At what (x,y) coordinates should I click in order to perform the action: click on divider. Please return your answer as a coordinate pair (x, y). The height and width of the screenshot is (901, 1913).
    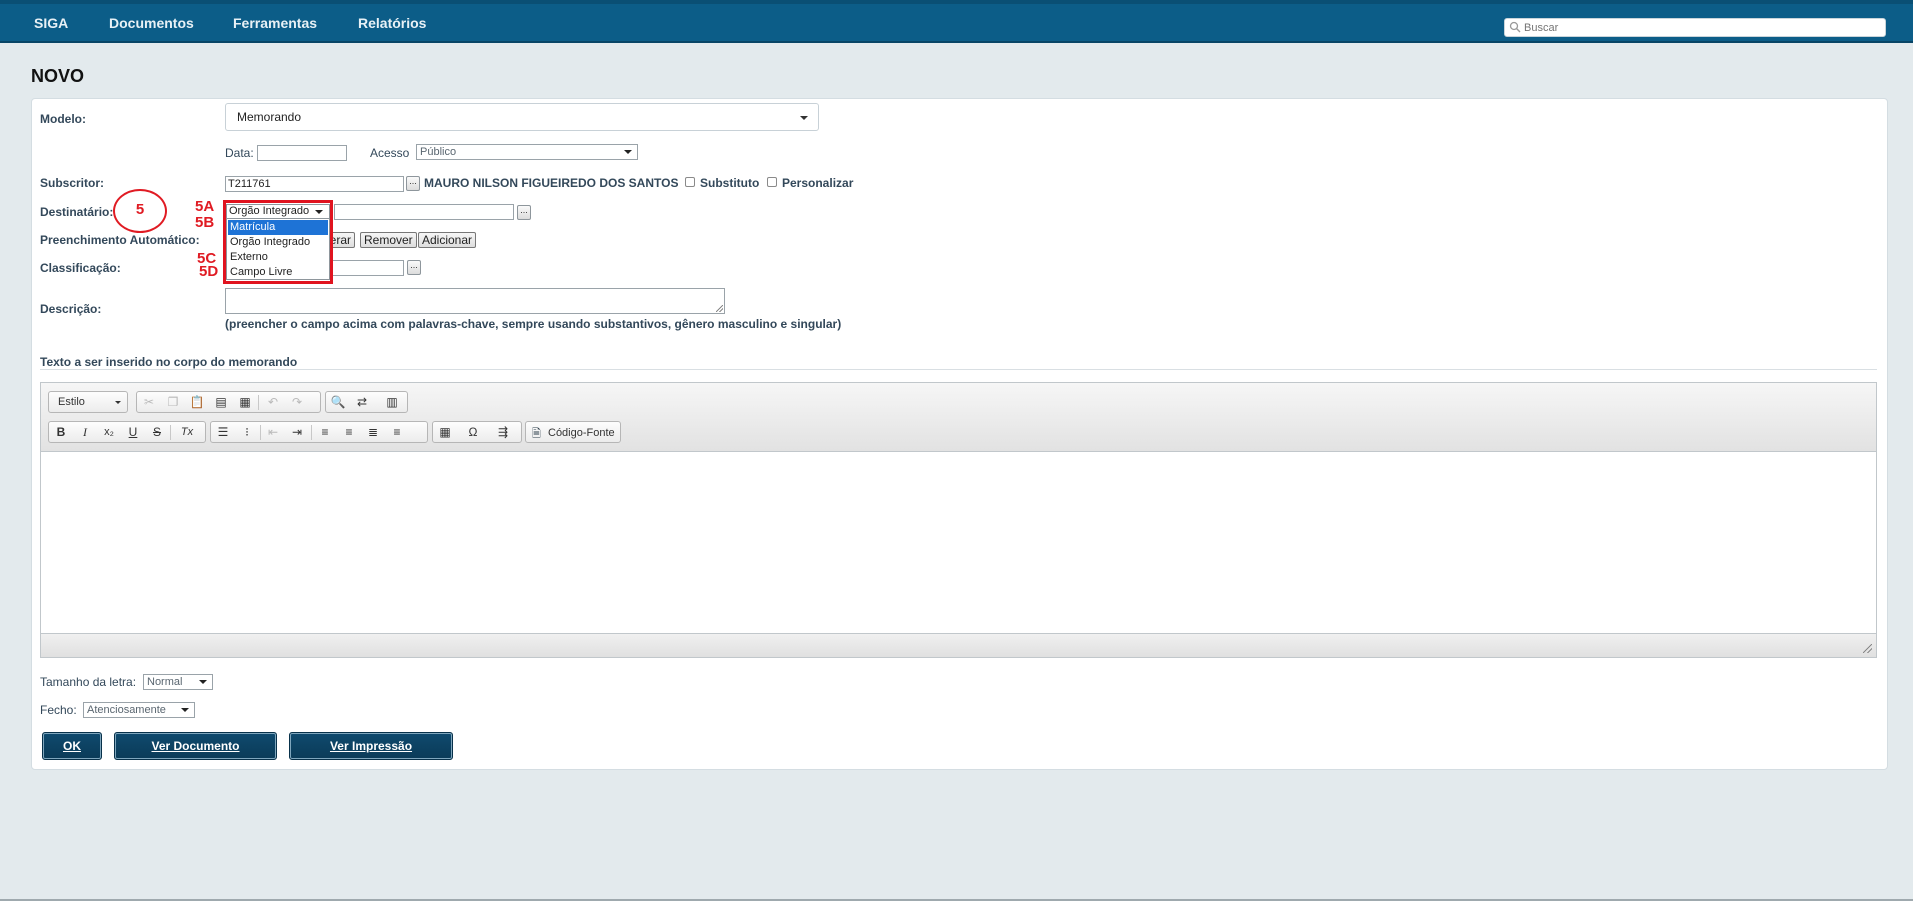
    Looking at the image, I should click on (958, 369).